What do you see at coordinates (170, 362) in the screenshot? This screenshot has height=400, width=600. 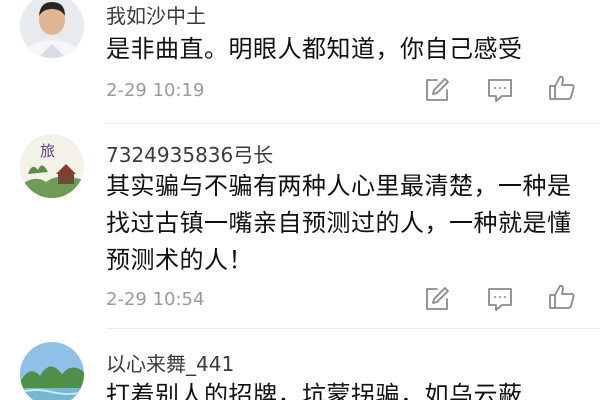 I see `comment-username: 以心来舞_441` at bounding box center [170, 362].